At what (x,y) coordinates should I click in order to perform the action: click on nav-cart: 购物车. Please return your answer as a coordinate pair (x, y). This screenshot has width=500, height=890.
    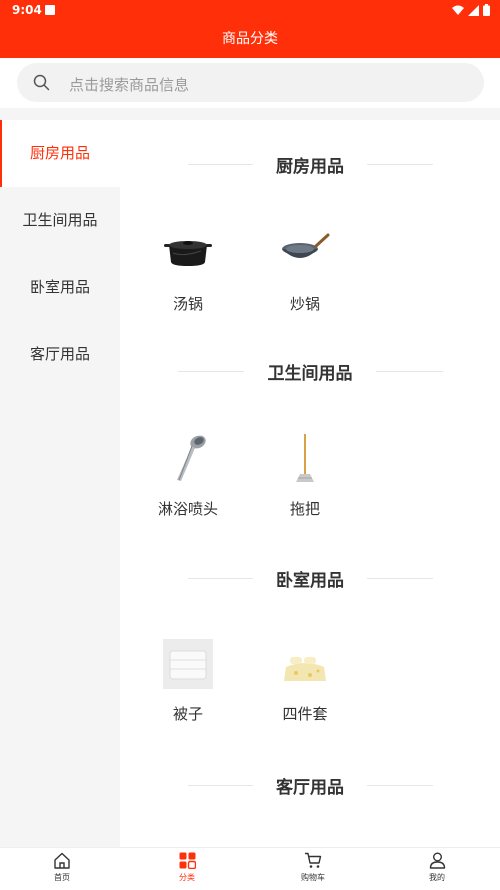
    Looking at the image, I should click on (313, 867).